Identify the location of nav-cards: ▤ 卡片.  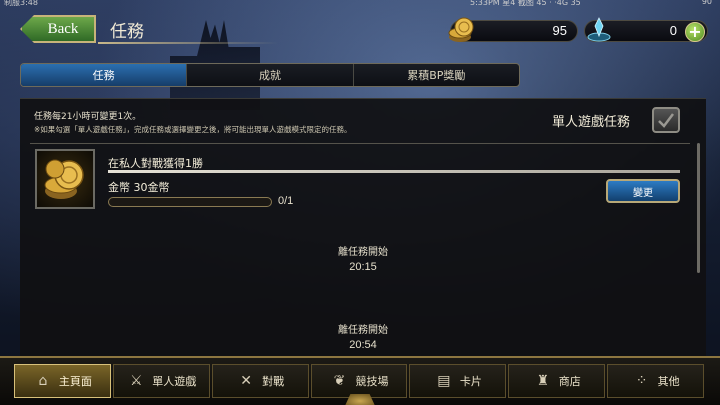
(458, 381).